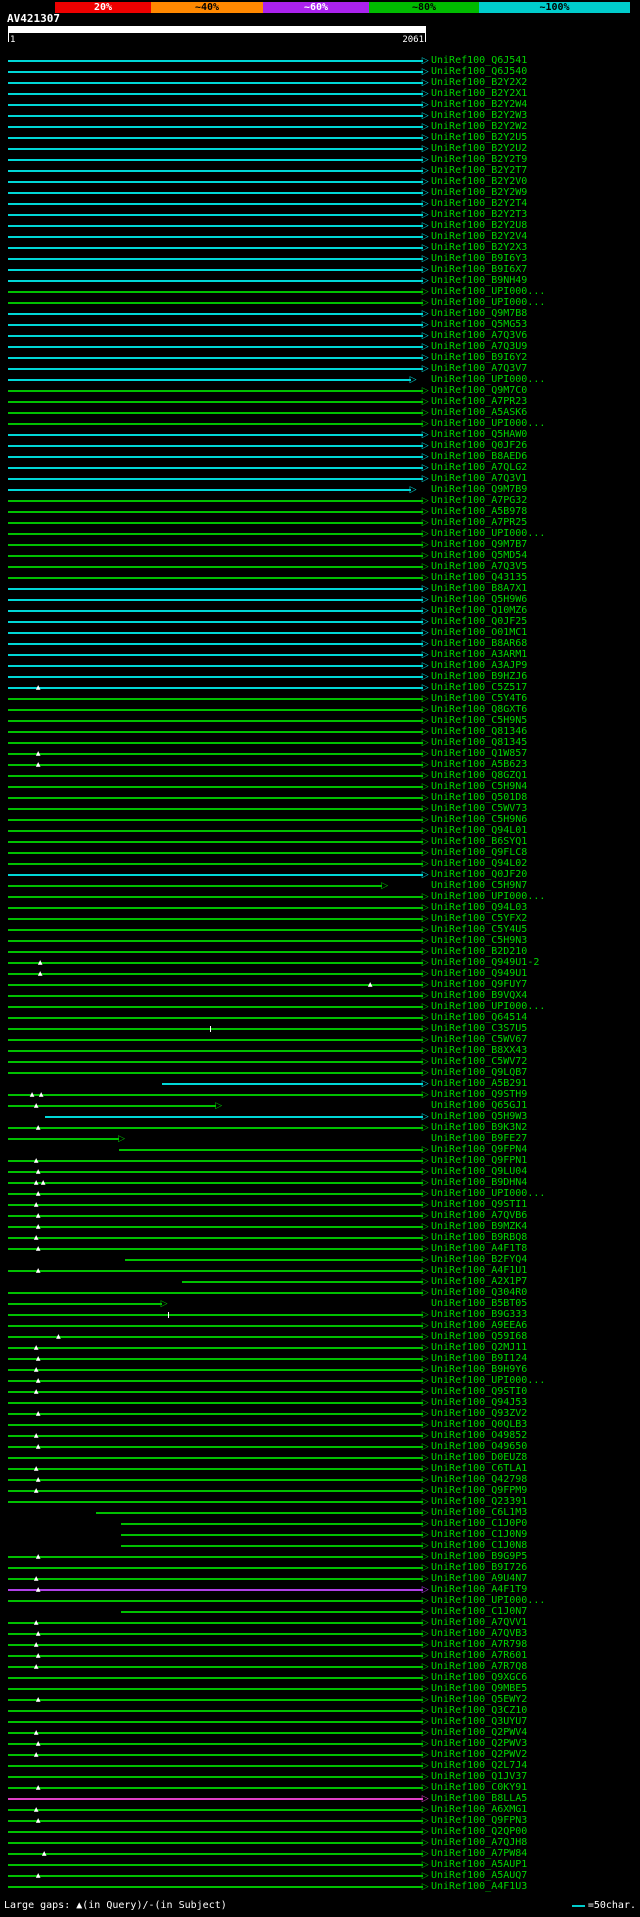  What do you see at coordinates (479, 159) in the screenshot?
I see `hit-label: UniRef100_B2Y2T9` at bounding box center [479, 159].